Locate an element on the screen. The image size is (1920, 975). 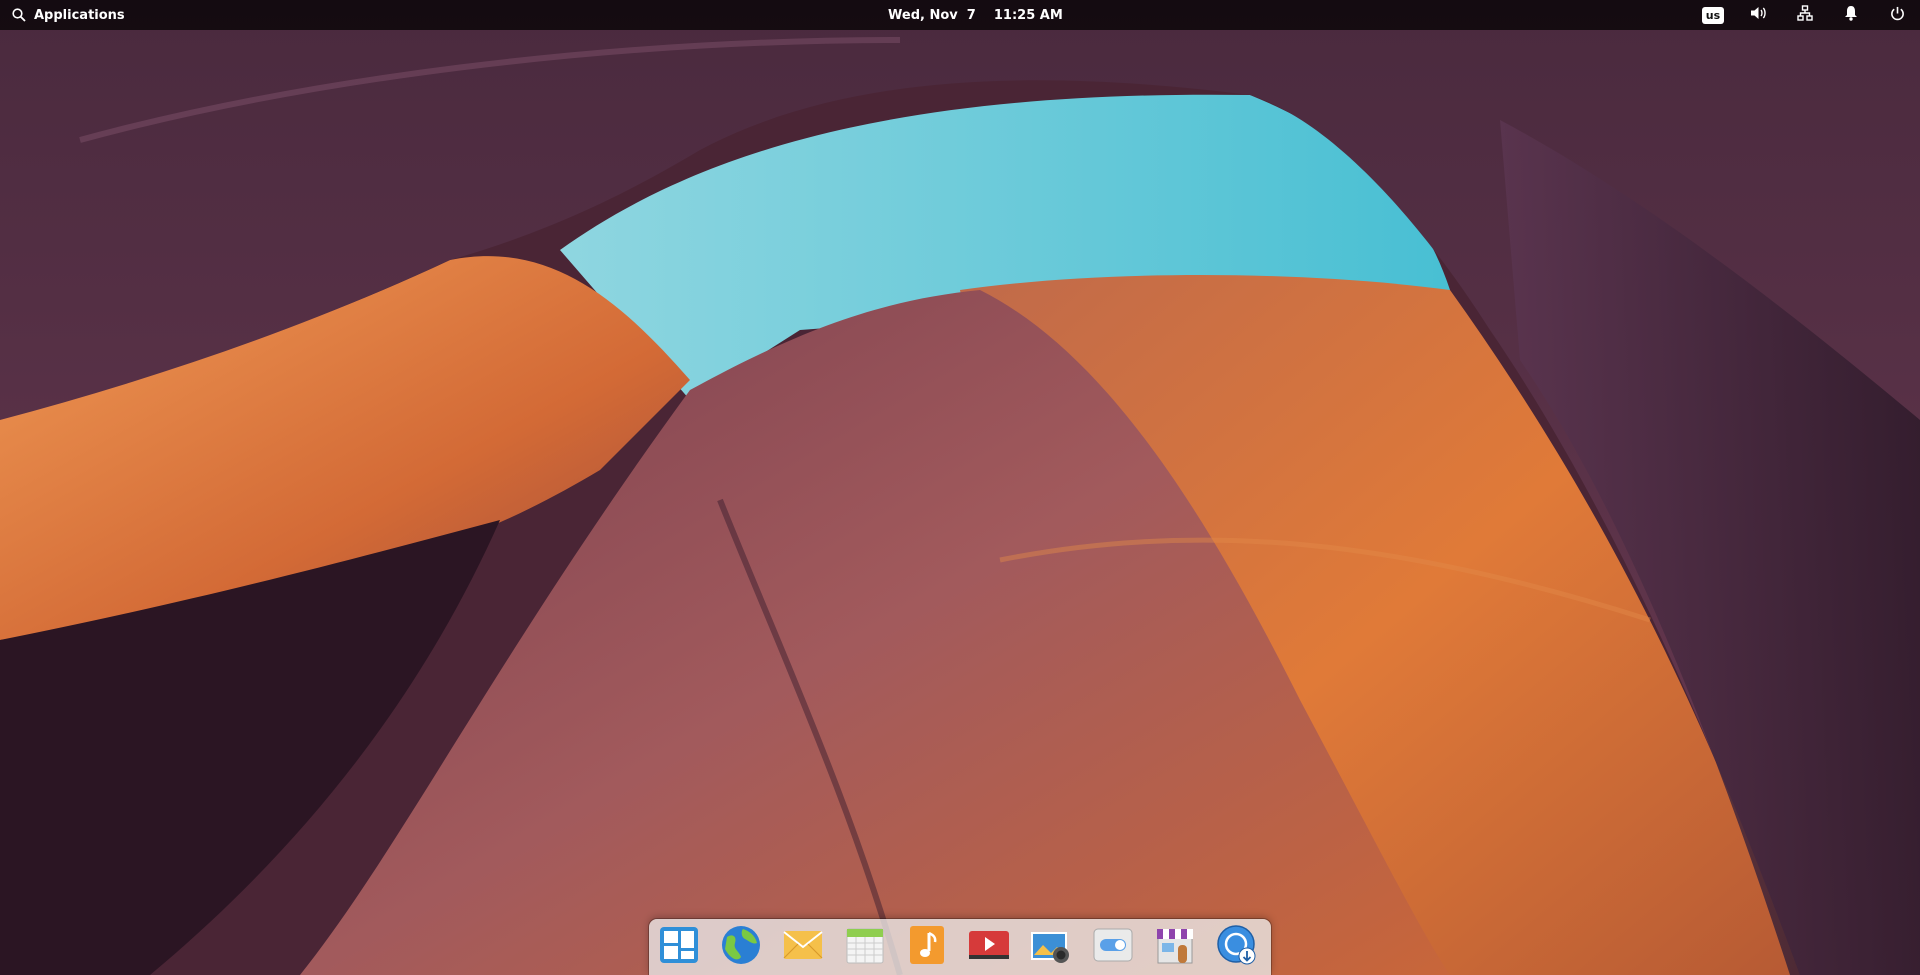
keyboard-layout-badge: us is located at coordinates (1713, 15).